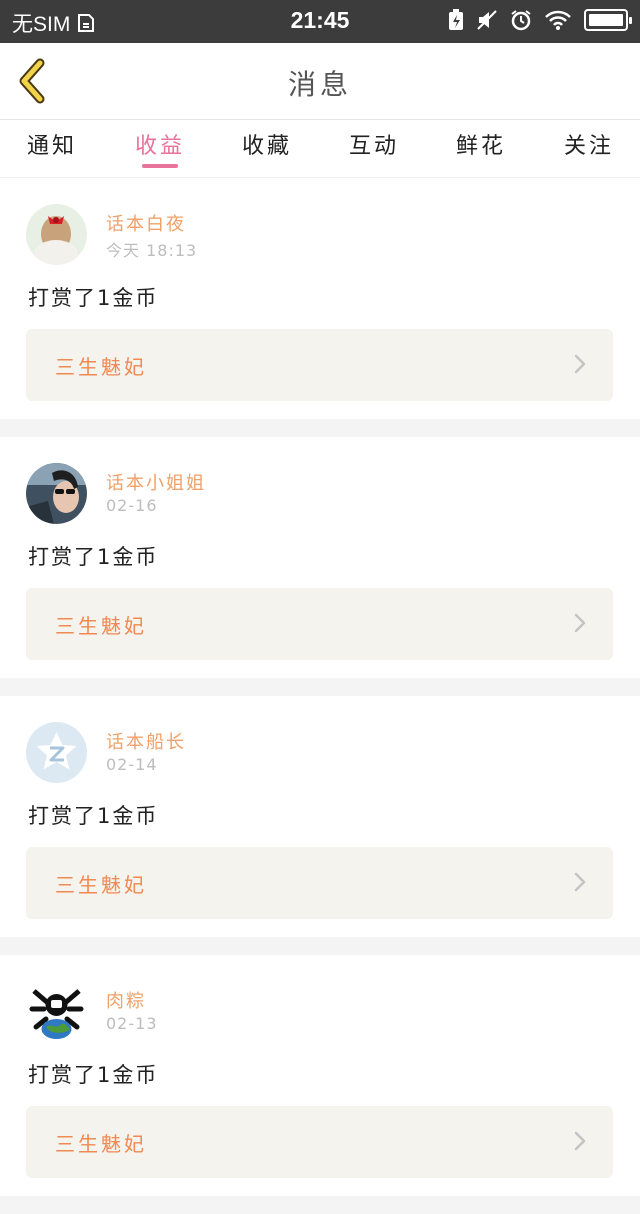 The width and height of the screenshot is (640, 1214). Describe the element at coordinates (160, 166) in the screenshot. I see `active-tab-indicator` at that location.